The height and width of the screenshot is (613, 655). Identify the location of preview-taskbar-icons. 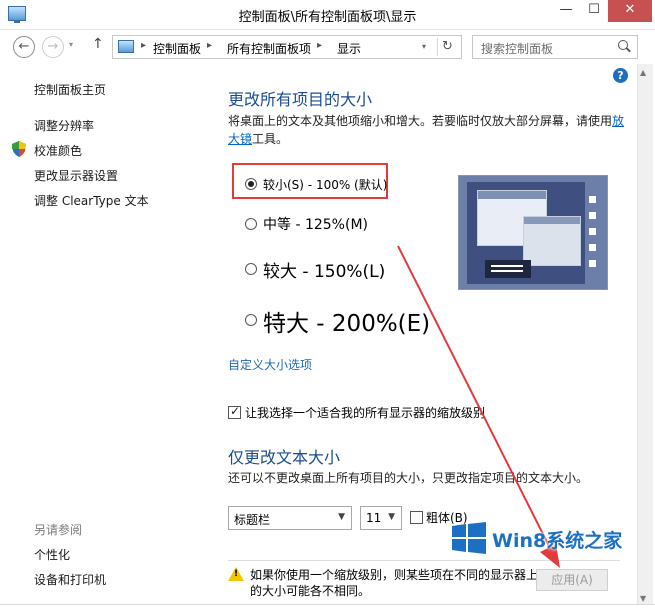
(593, 236).